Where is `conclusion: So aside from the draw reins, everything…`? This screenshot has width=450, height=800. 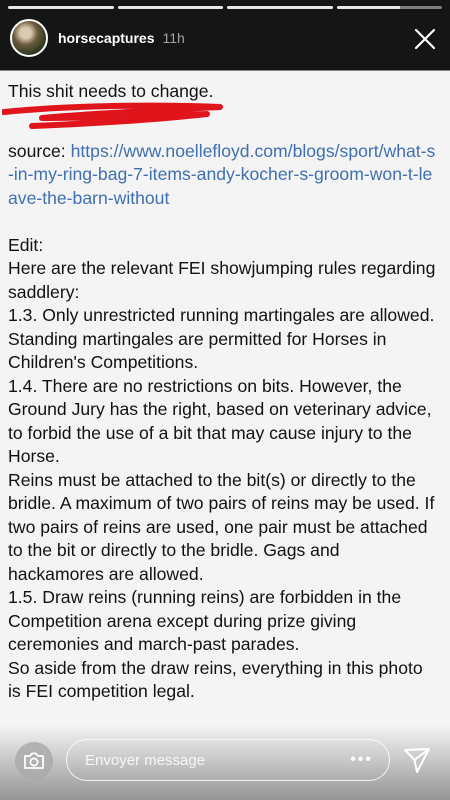
conclusion: So aside from the draw reins, everything… is located at coordinates (215, 679).